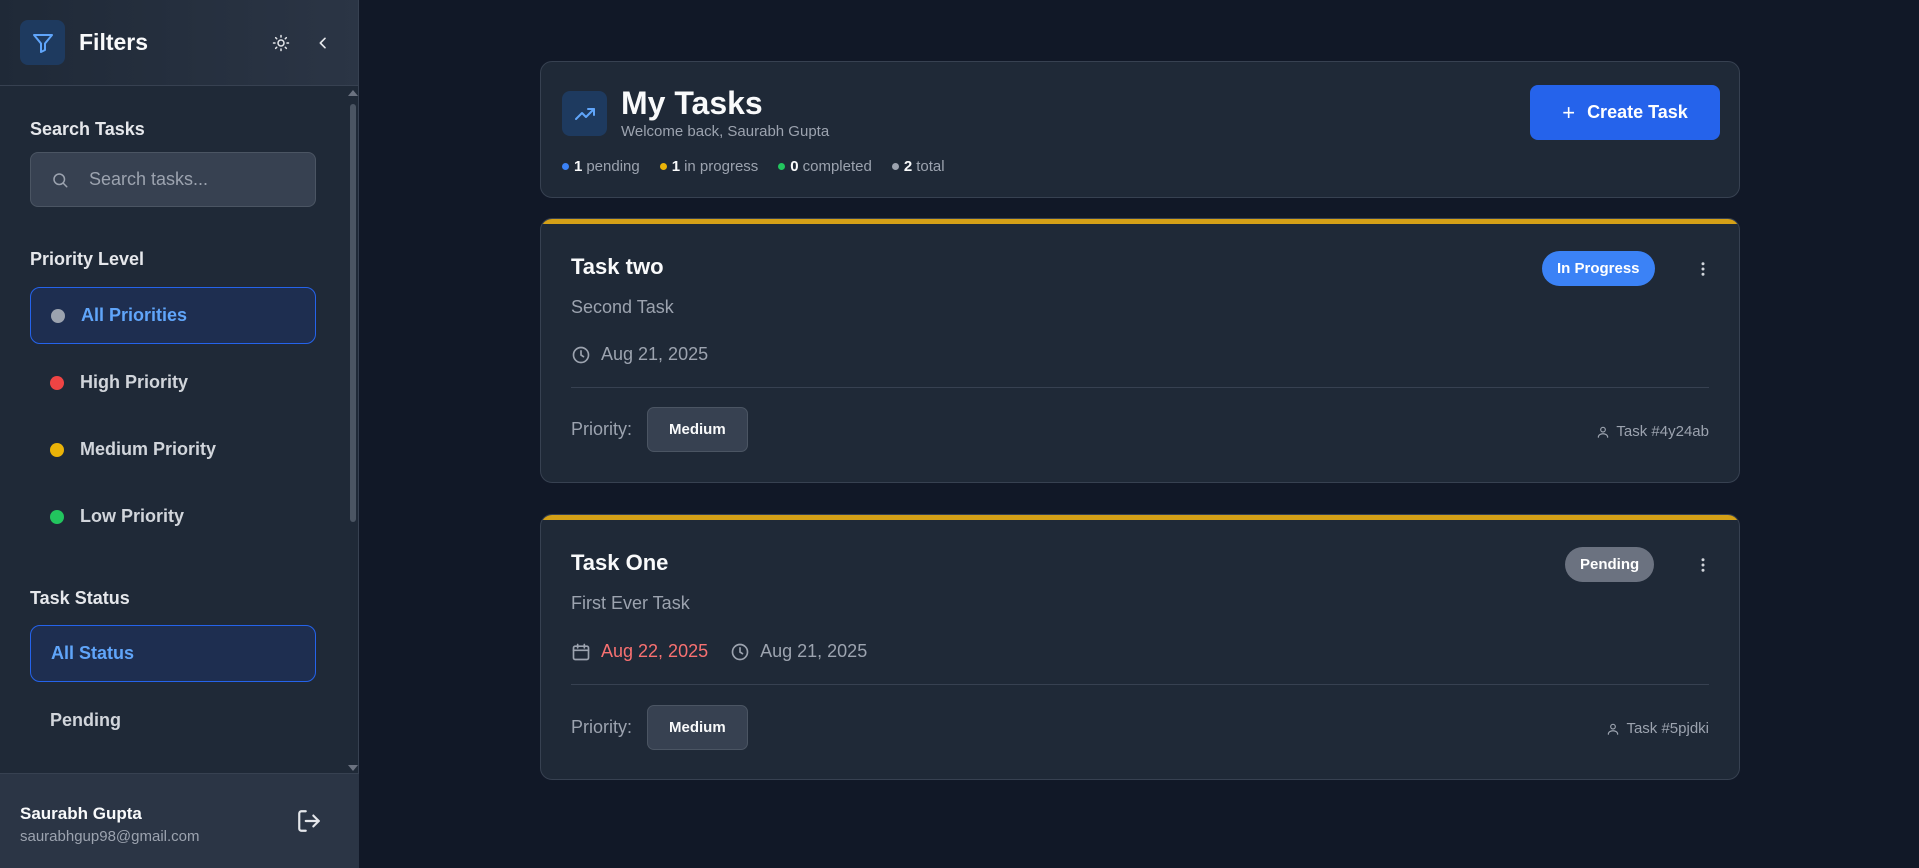  Describe the element at coordinates (134, 315) in the screenshot. I see `priority-filter-label: All Priorities` at that location.